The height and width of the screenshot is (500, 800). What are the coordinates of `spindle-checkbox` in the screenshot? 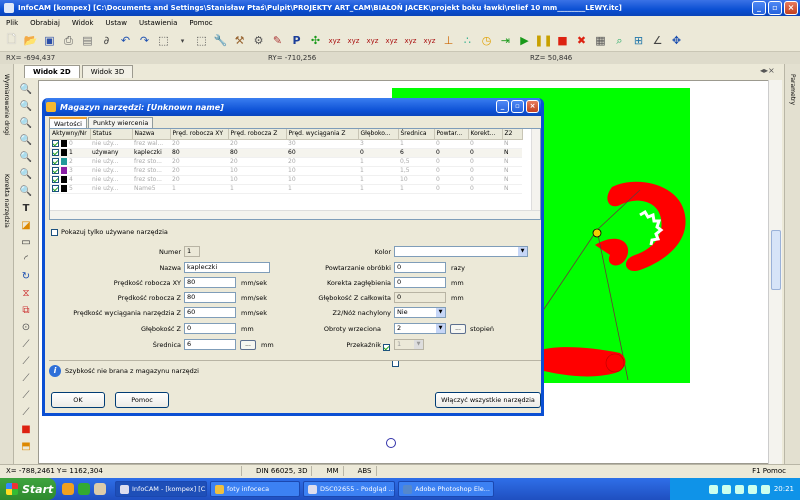 It's located at (386, 347).